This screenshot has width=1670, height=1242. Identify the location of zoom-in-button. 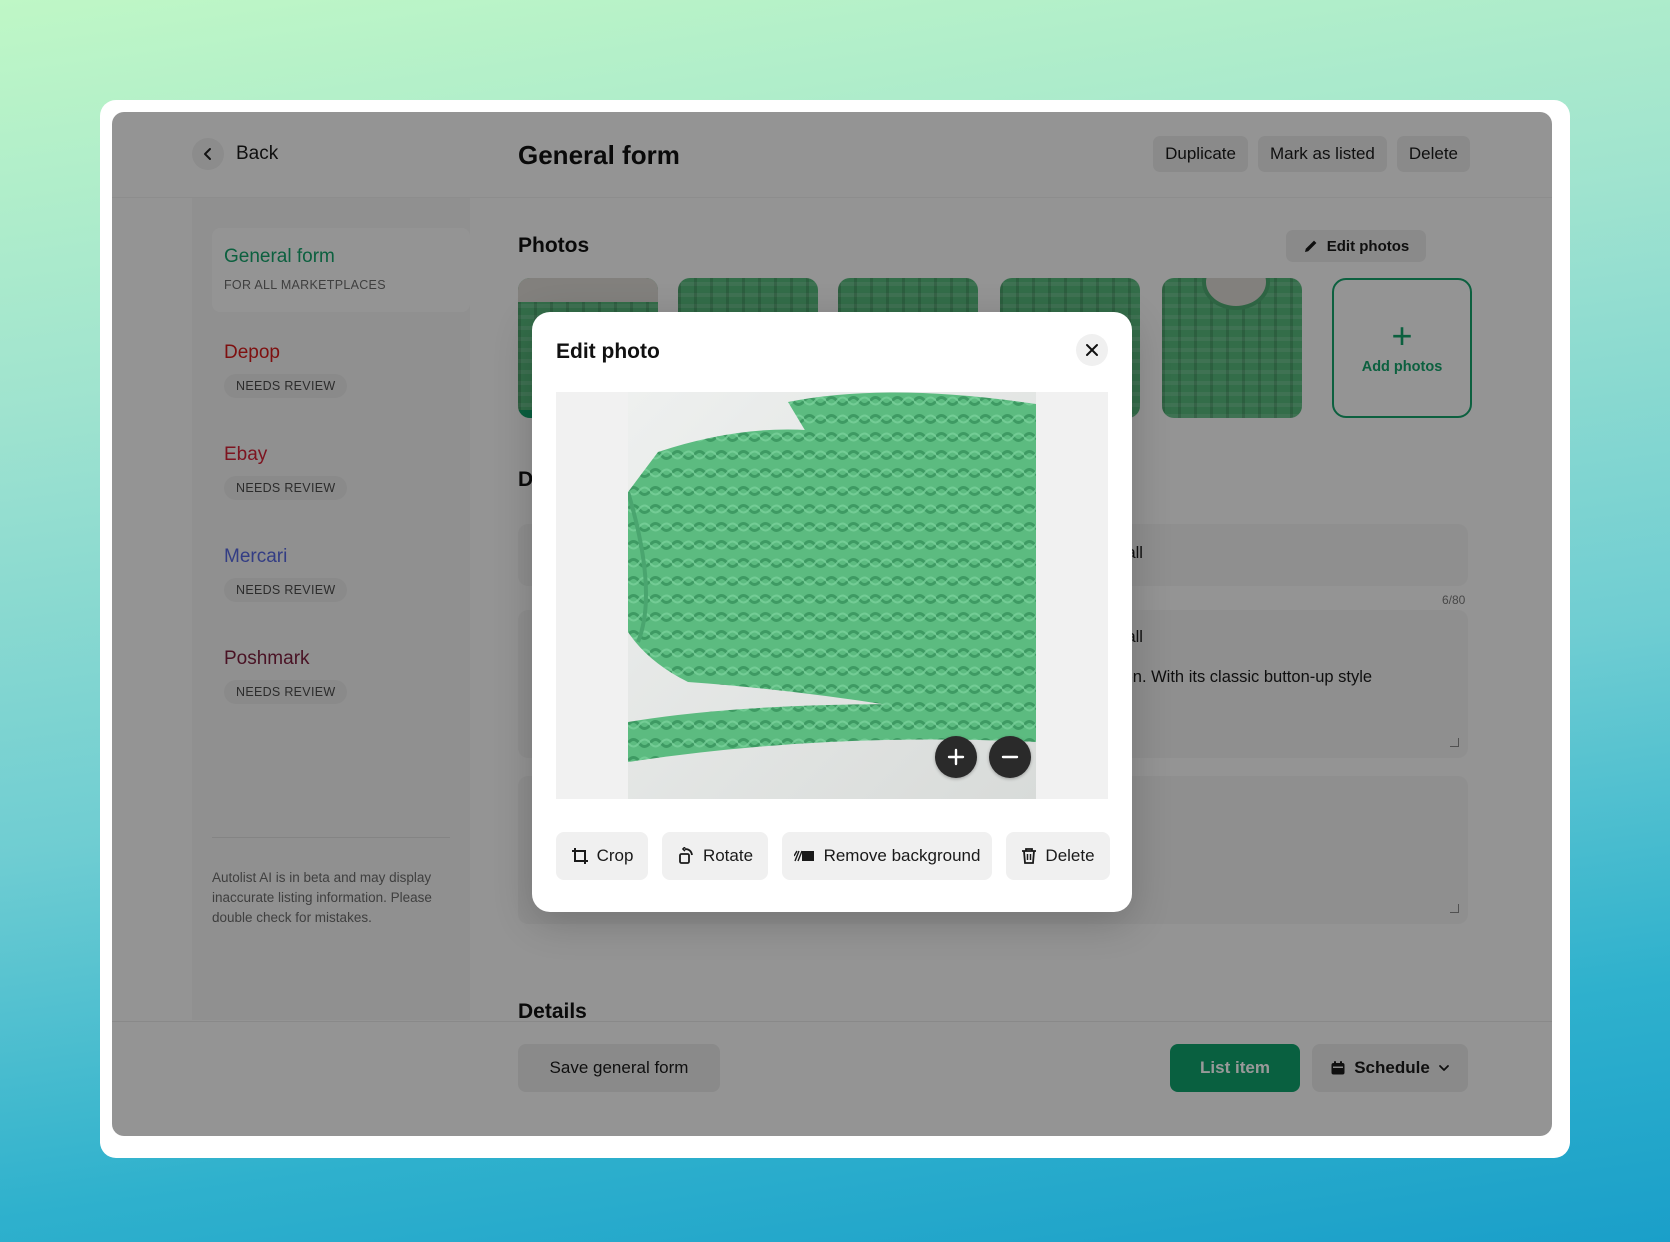
(956, 757).